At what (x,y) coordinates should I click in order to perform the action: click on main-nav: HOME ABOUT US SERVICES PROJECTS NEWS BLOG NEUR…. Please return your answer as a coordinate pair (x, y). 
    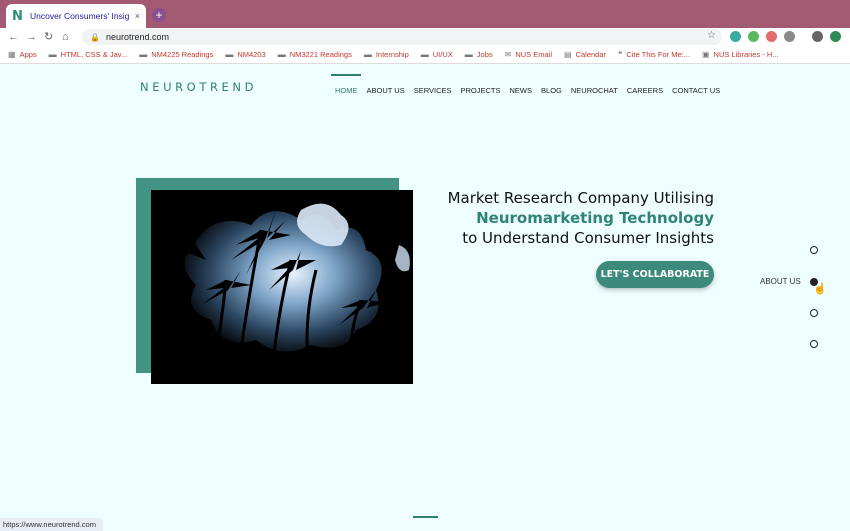
    Looking at the image, I should click on (527, 90).